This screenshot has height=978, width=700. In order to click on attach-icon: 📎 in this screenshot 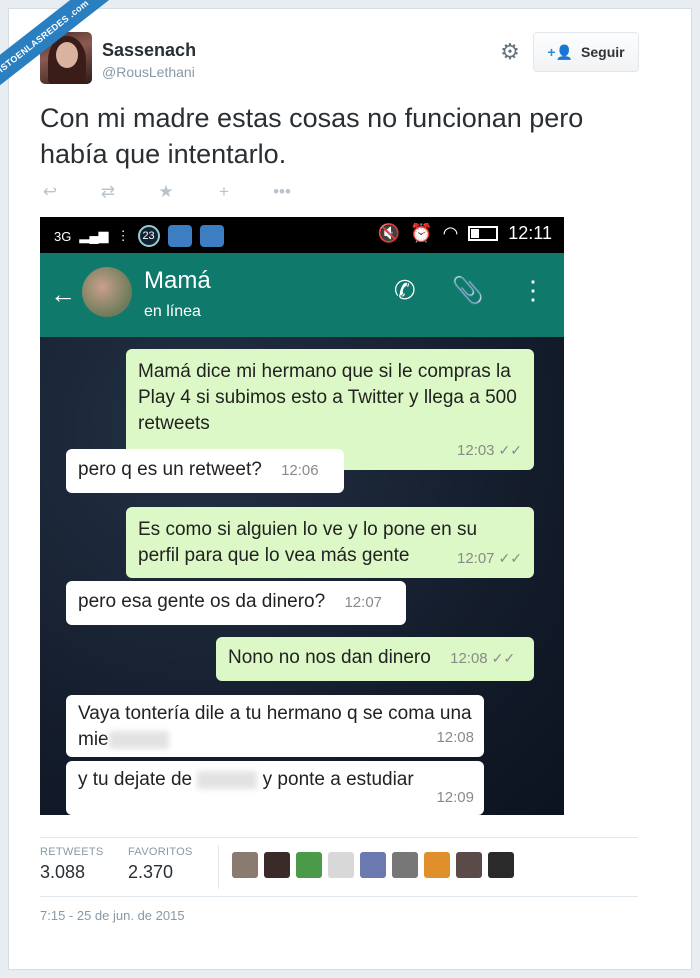, I will do `click(468, 290)`.